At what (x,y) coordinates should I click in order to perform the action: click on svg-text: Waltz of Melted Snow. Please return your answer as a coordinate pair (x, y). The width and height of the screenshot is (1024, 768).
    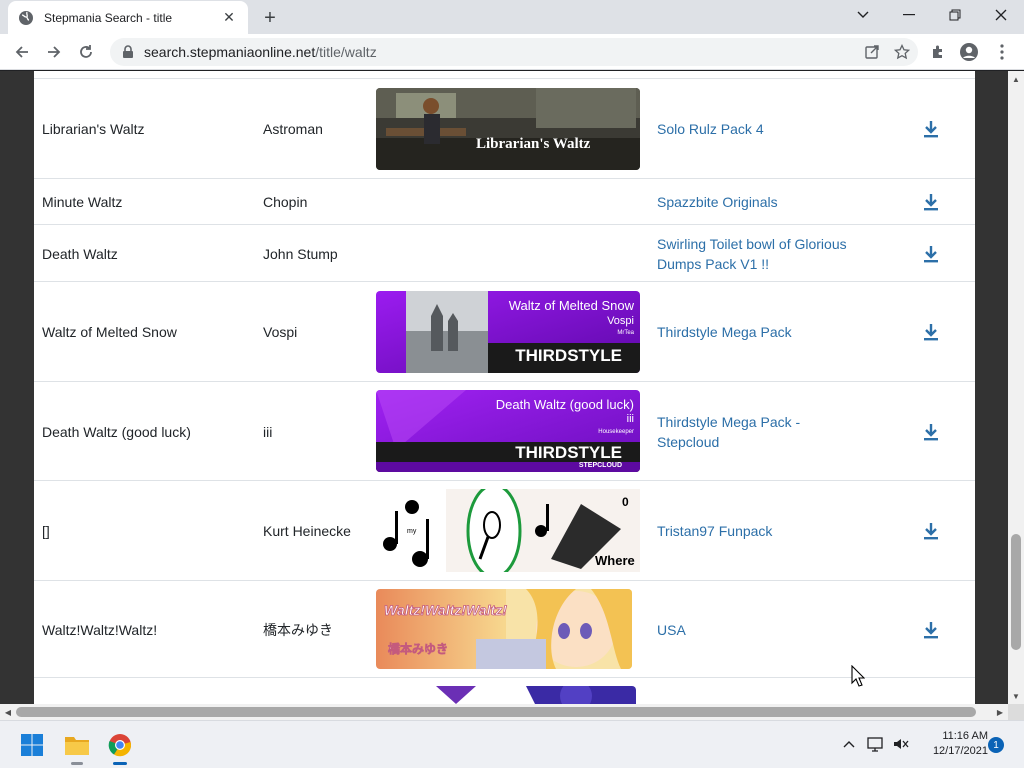
    Looking at the image, I should click on (572, 305).